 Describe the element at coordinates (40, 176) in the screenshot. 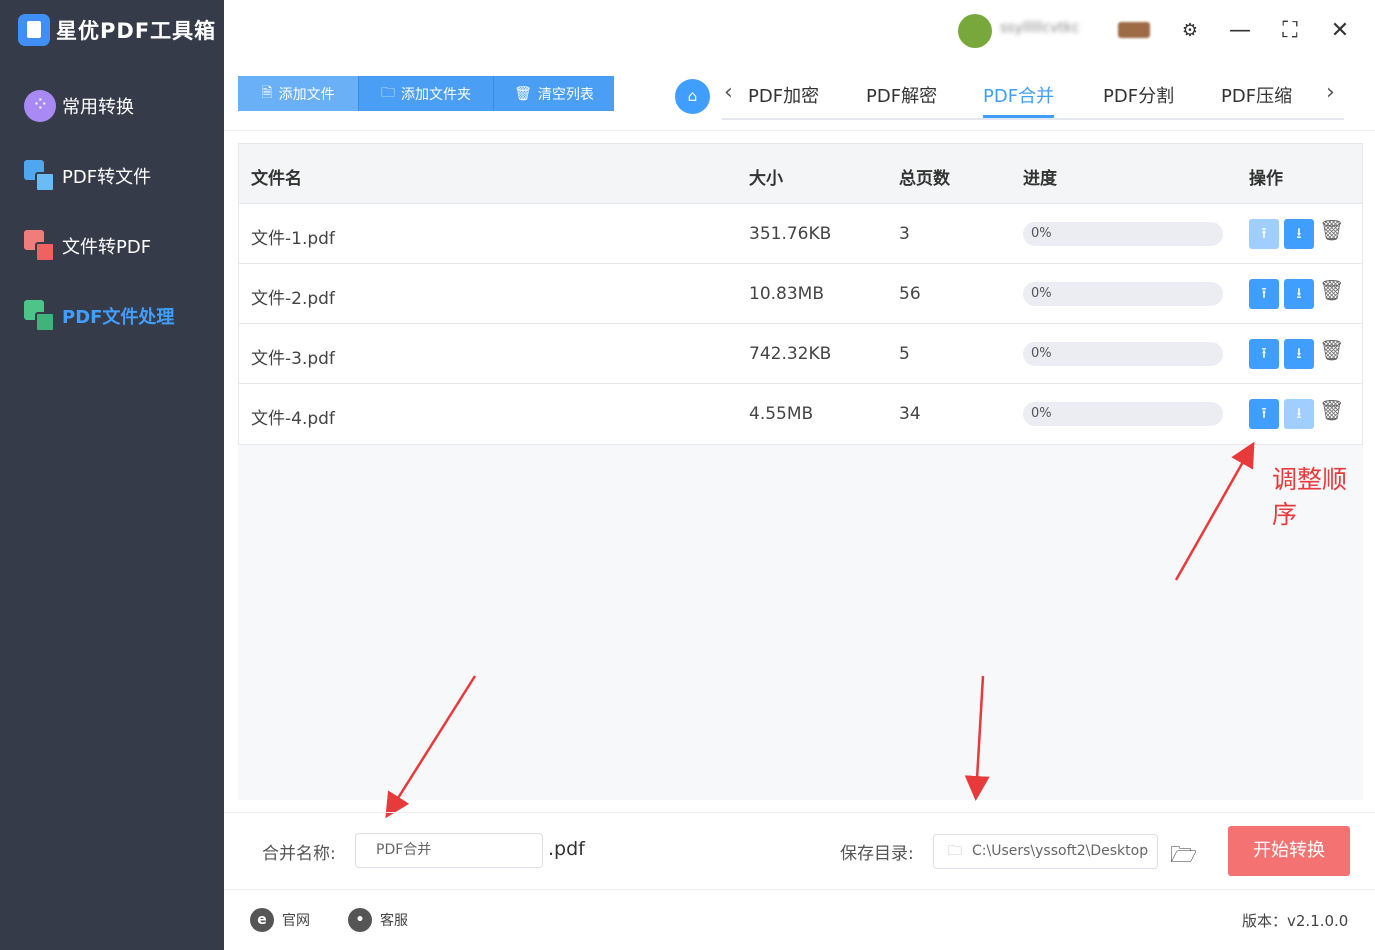

I see `pdf-to-file-icon` at that location.